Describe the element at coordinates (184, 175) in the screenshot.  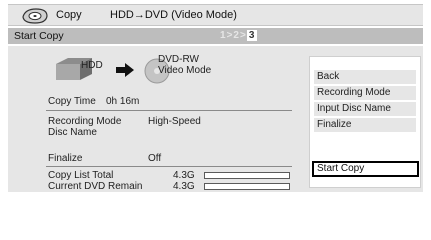
I see `copy-list-total-value: 4.3G` at that location.